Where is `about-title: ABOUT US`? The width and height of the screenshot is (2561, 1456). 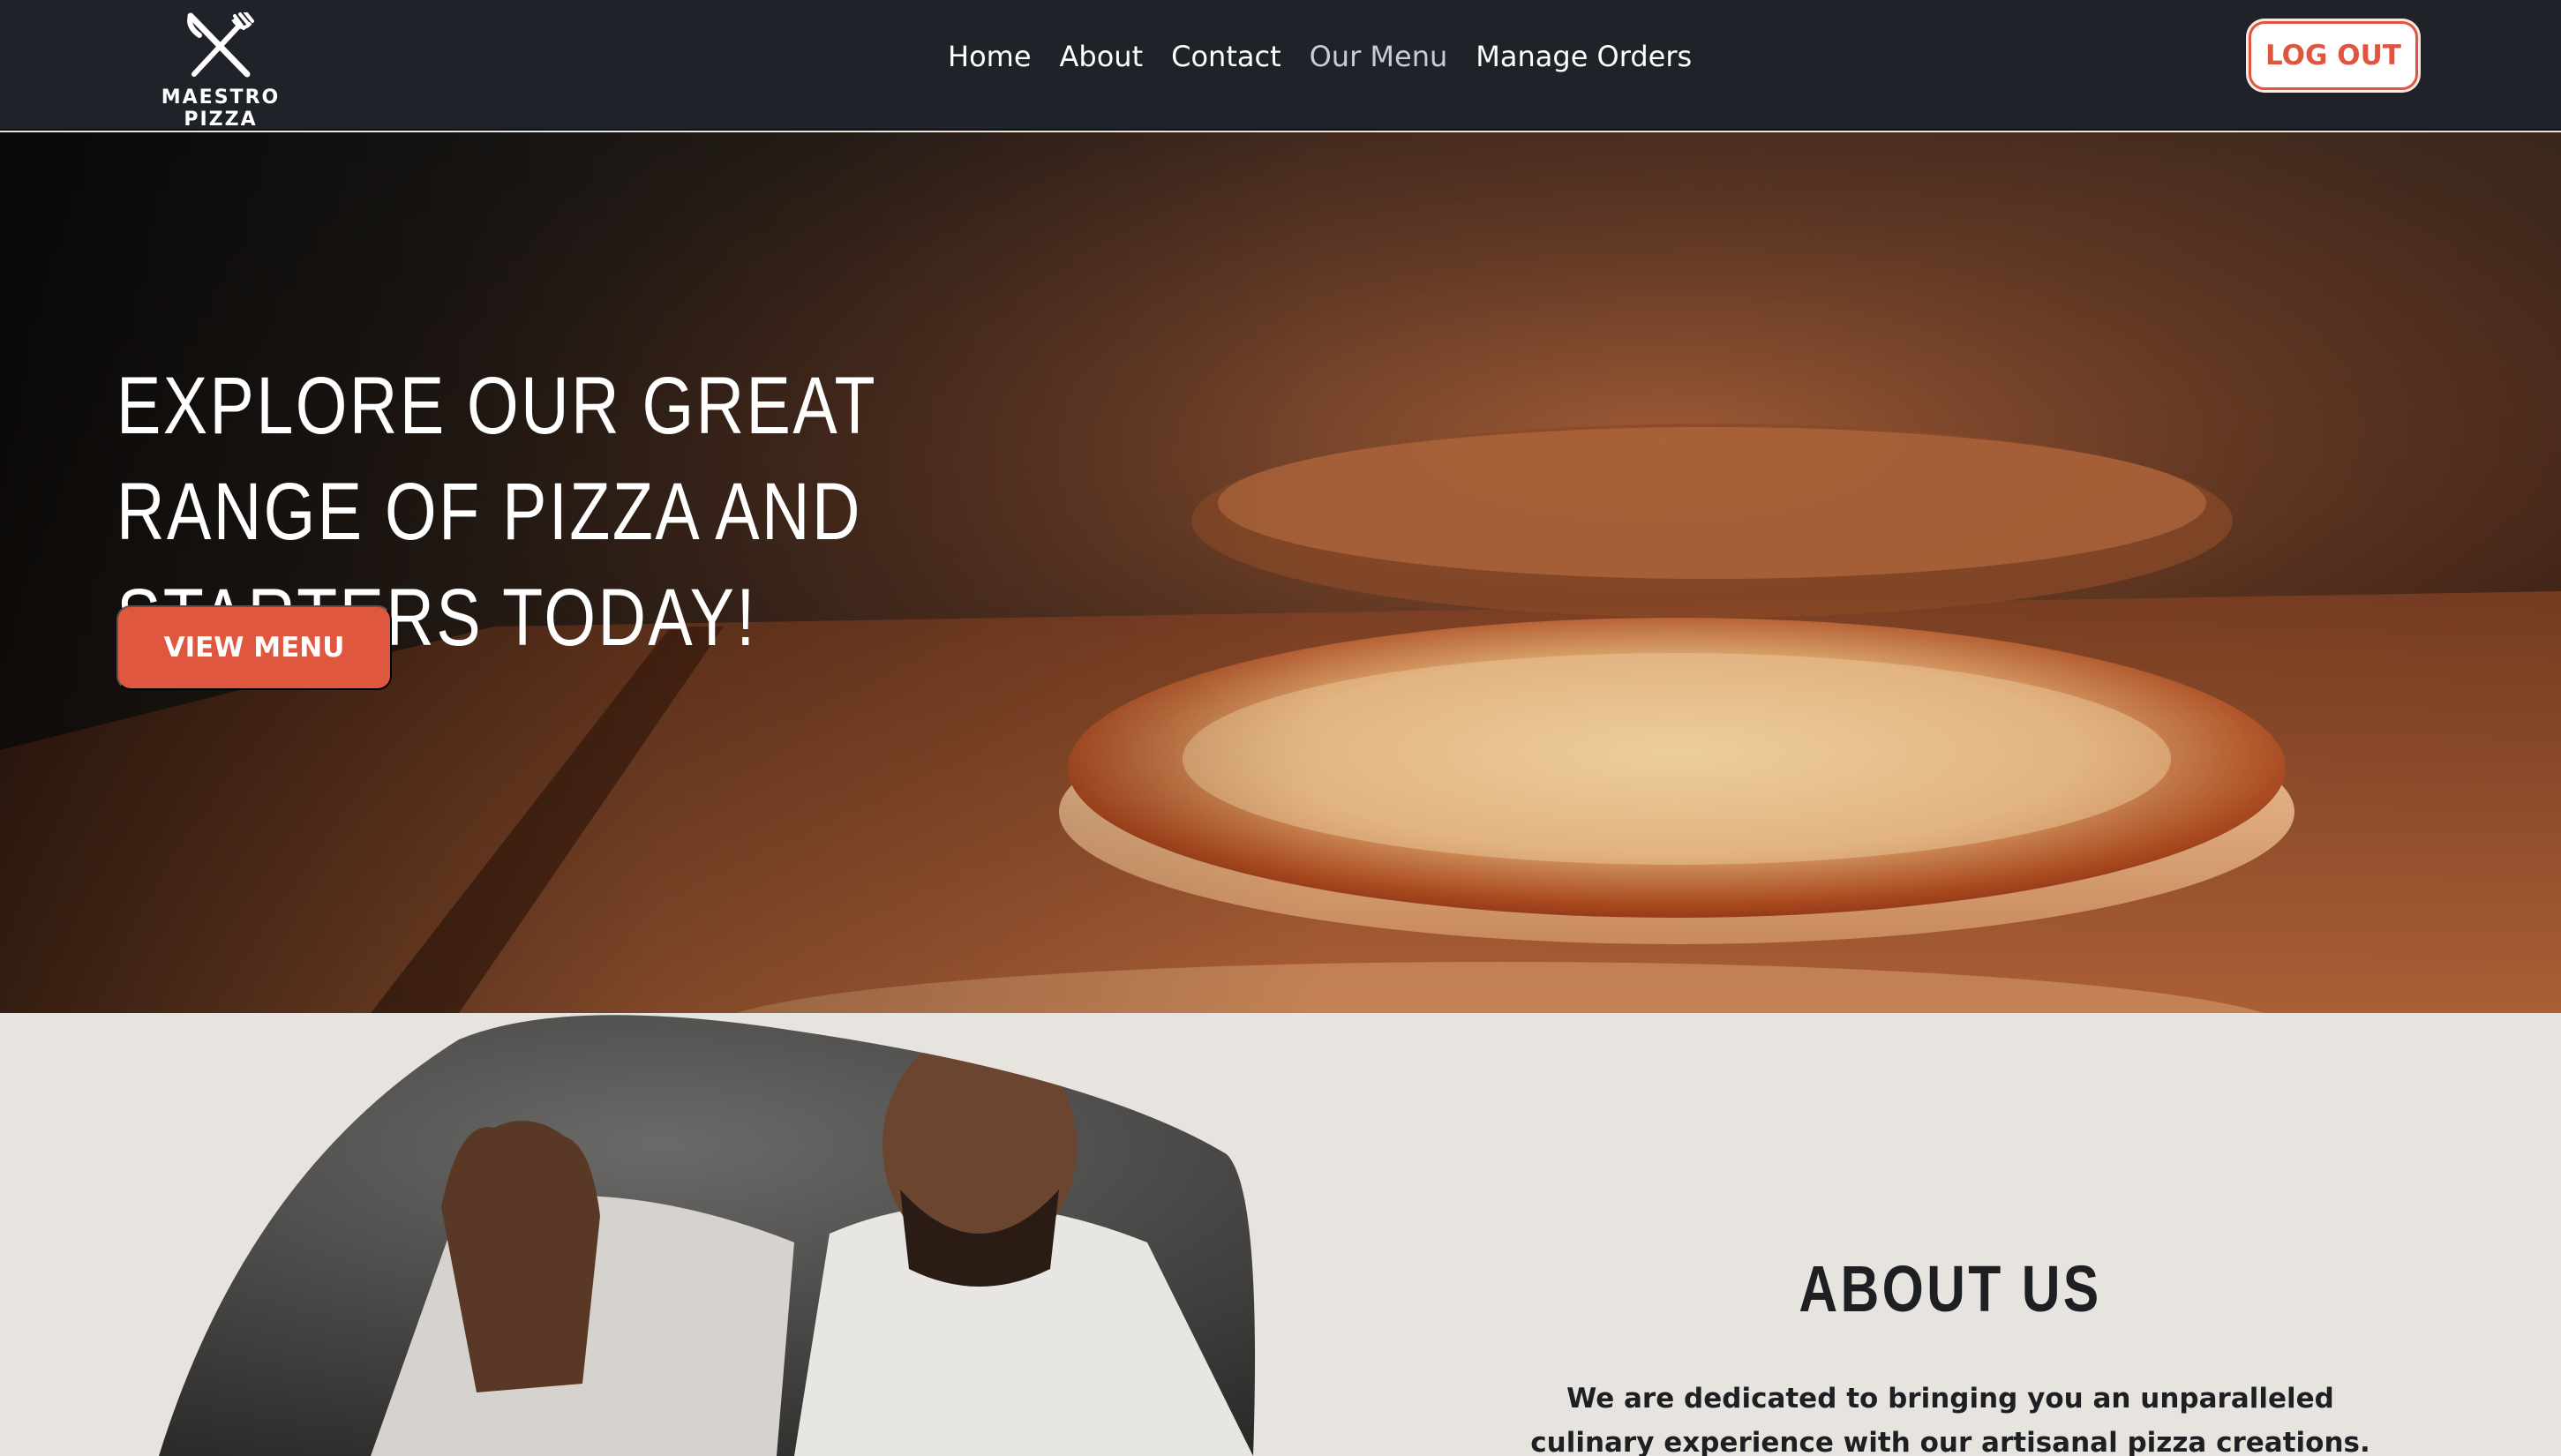 about-title: ABOUT US is located at coordinates (1950, 1288).